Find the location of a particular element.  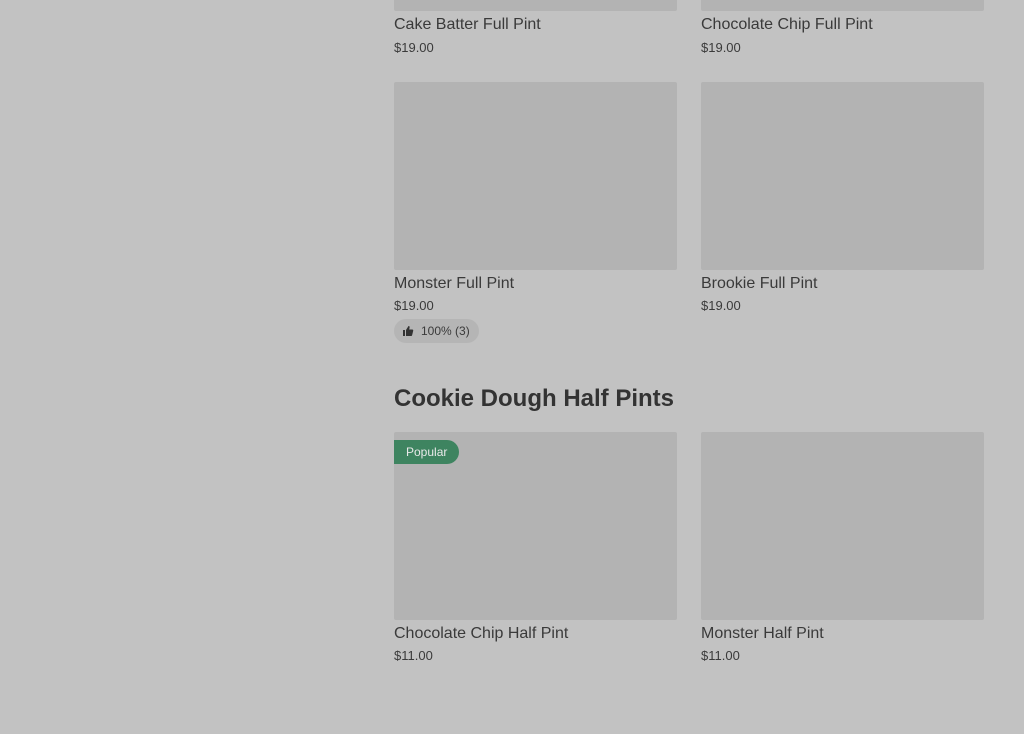

rating-text: 100% (3) is located at coordinates (445, 331).